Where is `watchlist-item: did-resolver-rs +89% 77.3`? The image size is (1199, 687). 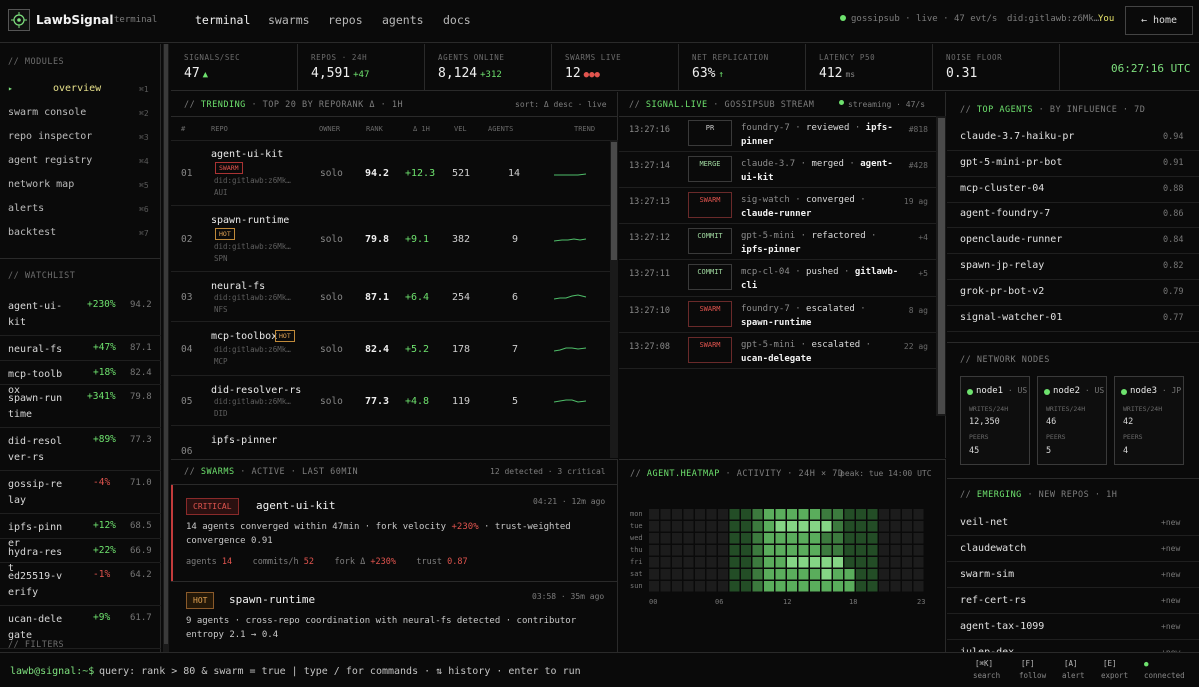
watchlist-item: did-resolver-rs +89% 77.3 is located at coordinates (80, 449).